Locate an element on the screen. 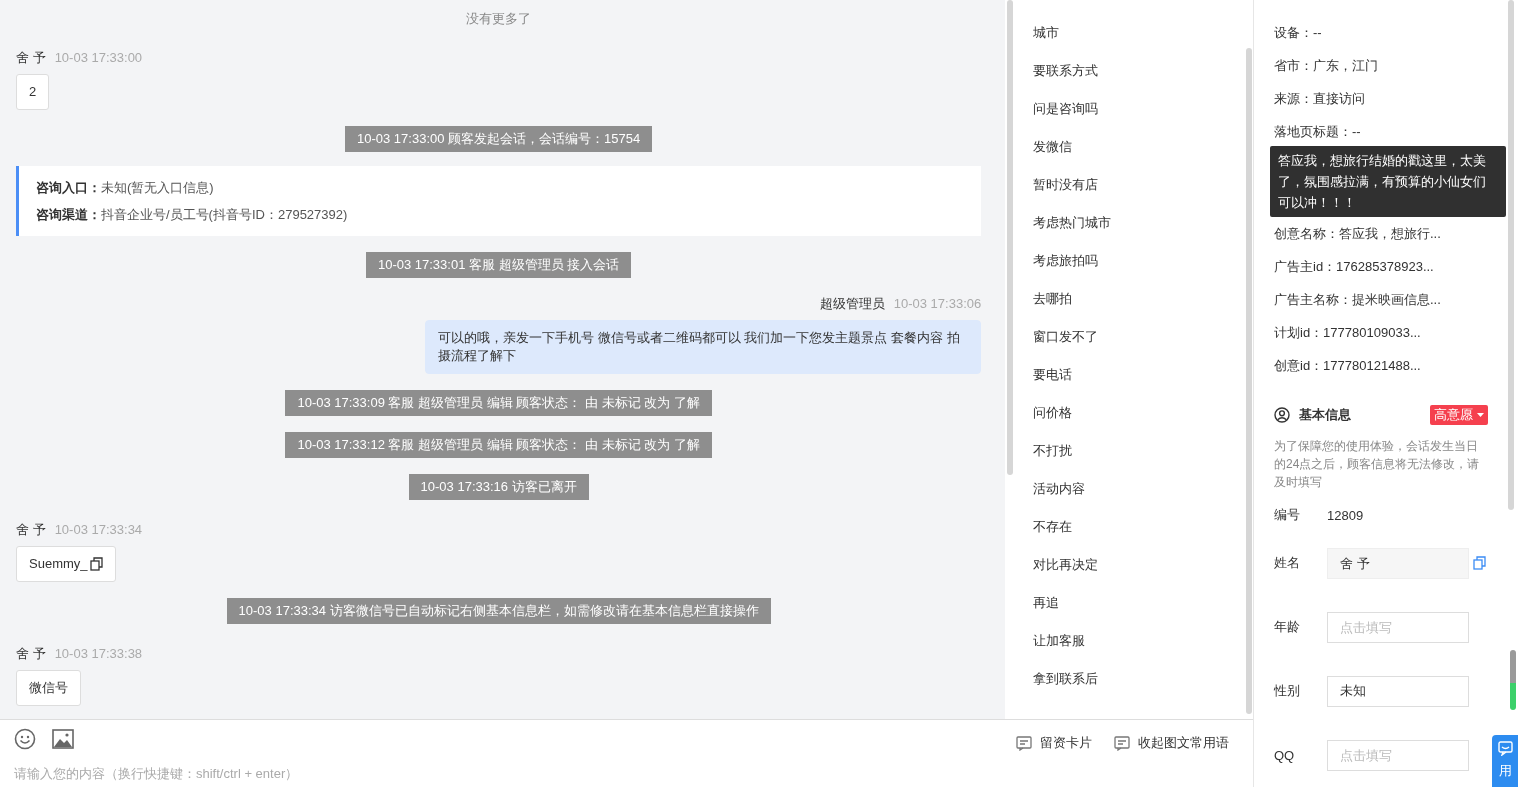 The width and height of the screenshot is (1518, 787). field-label: 编号 is located at coordinates (1287, 515).